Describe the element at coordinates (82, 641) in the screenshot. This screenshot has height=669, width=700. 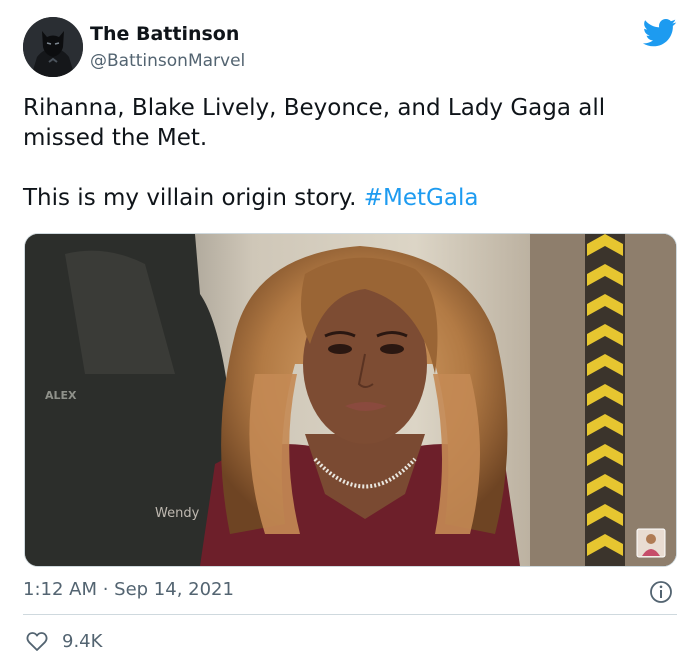
I see `like-count: 9.4K` at that location.